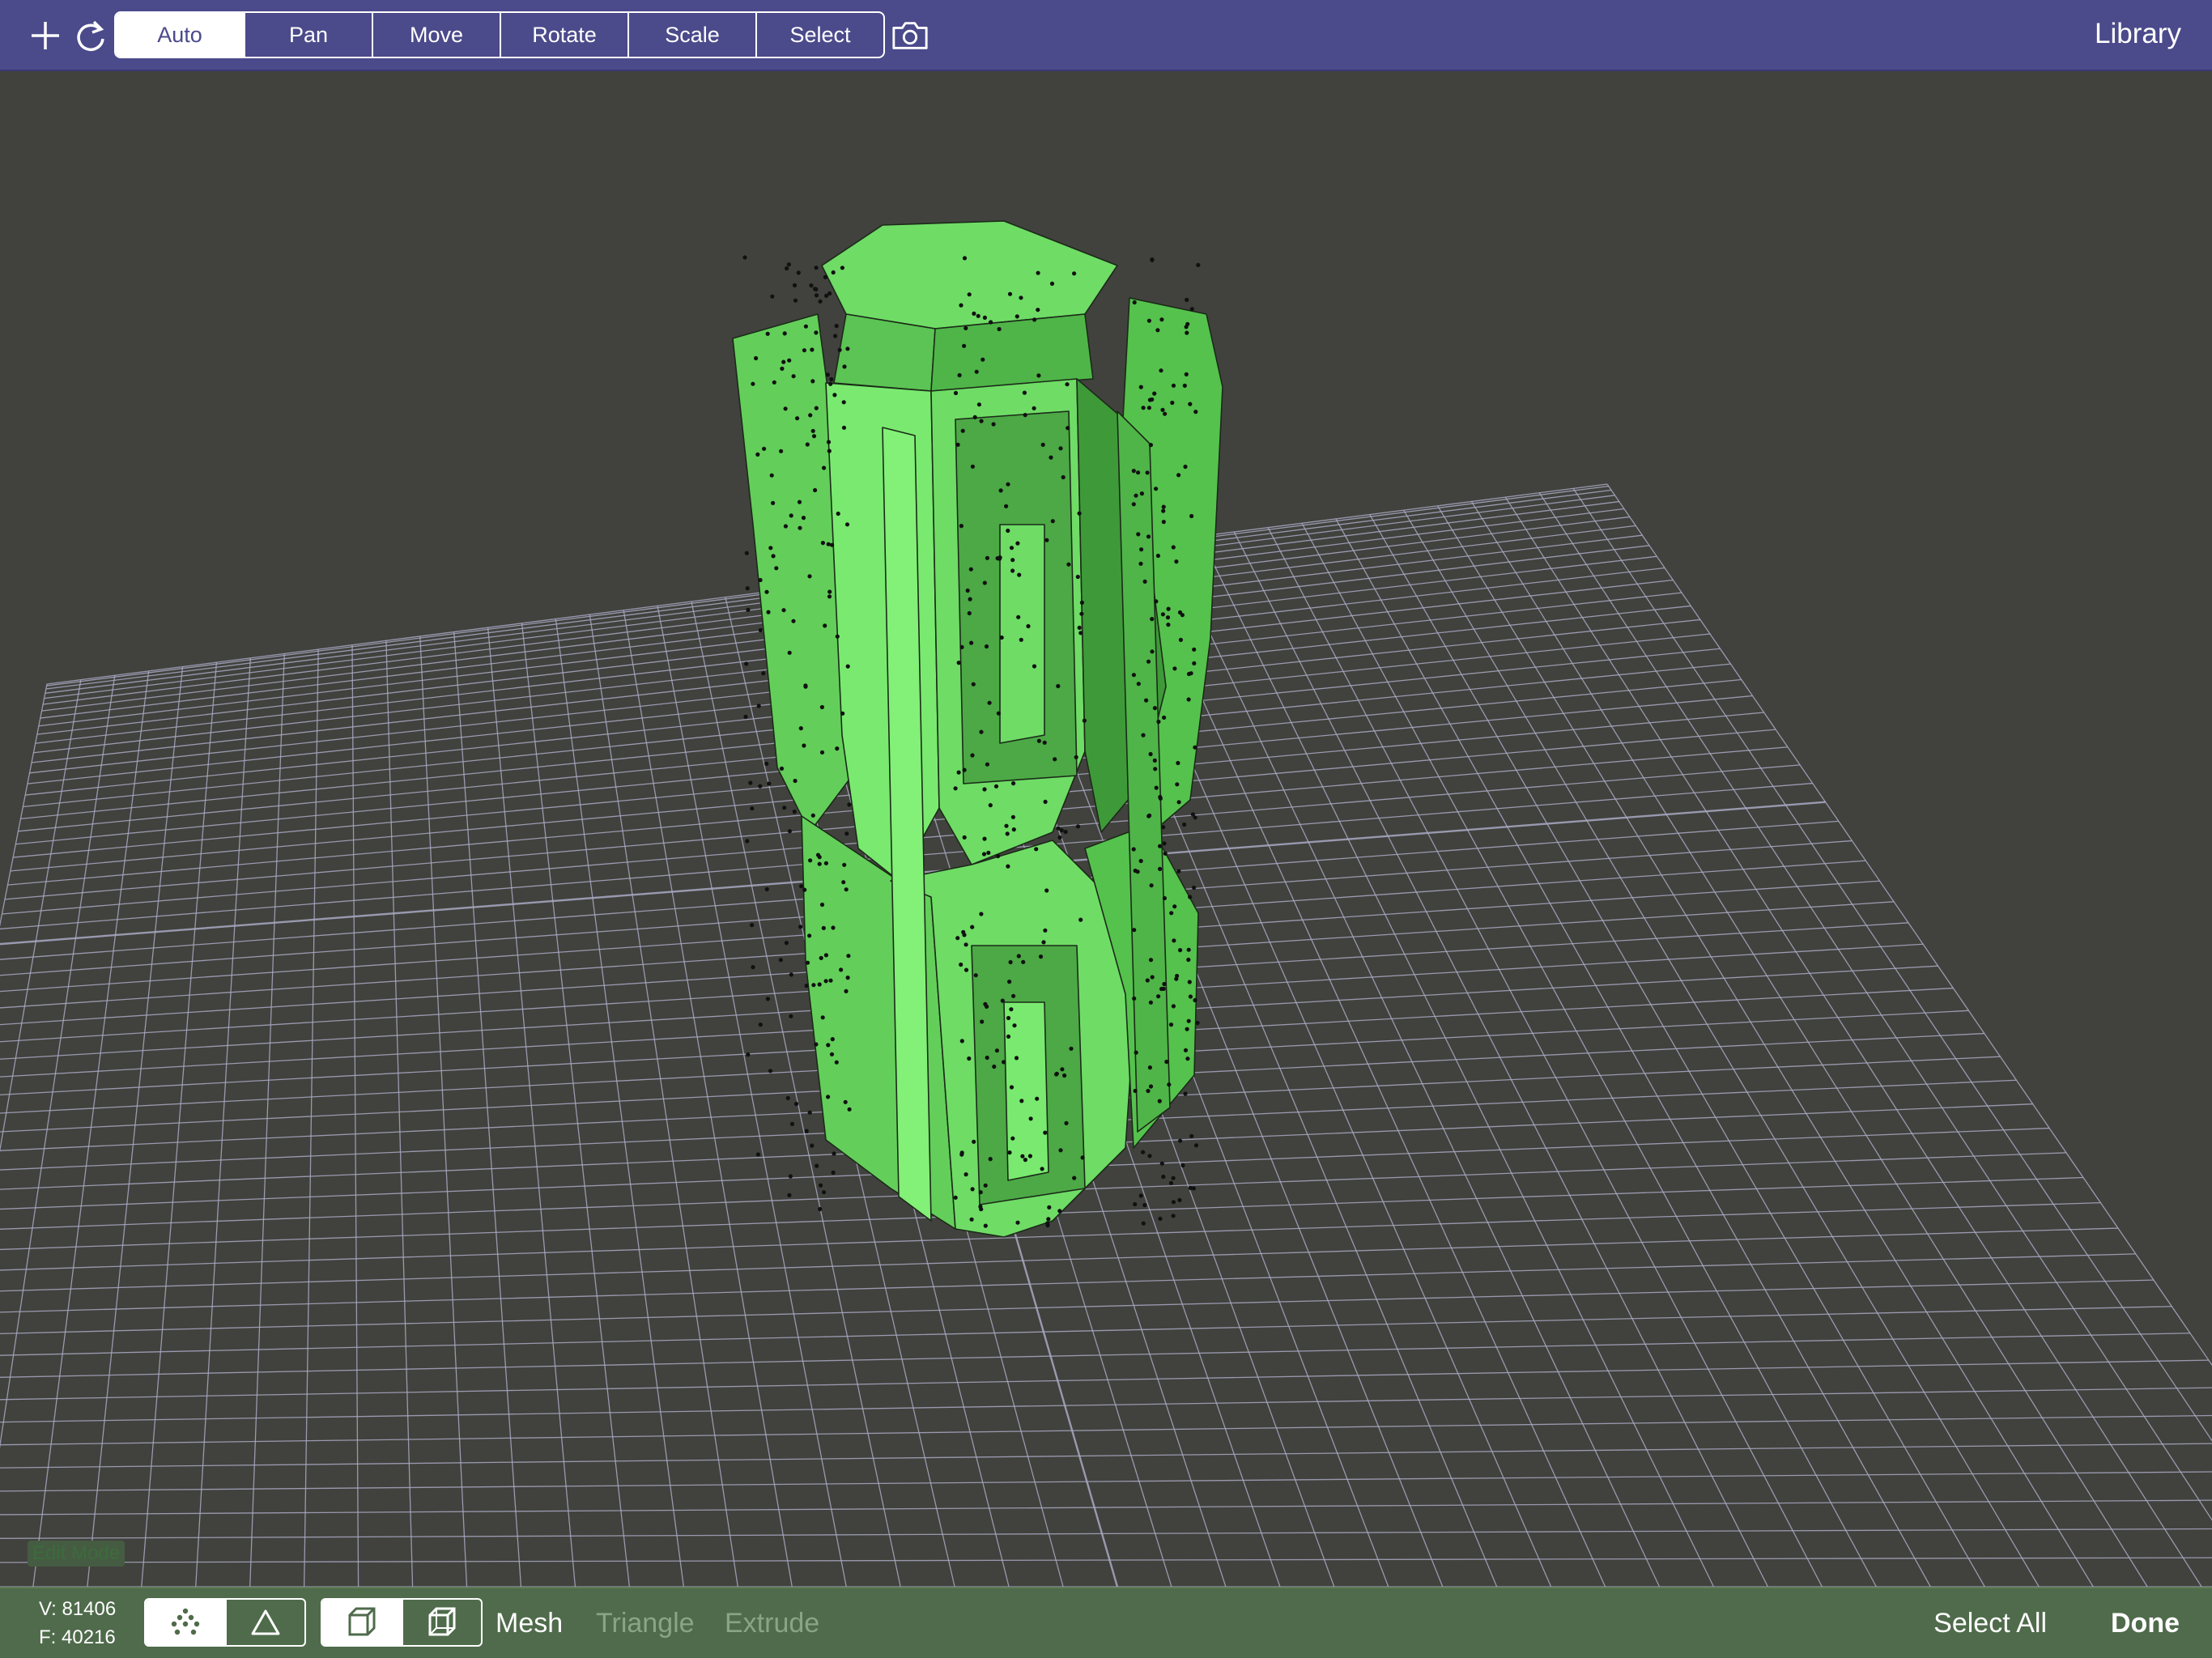  I want to click on mode-move-button: Move, so click(436, 35).